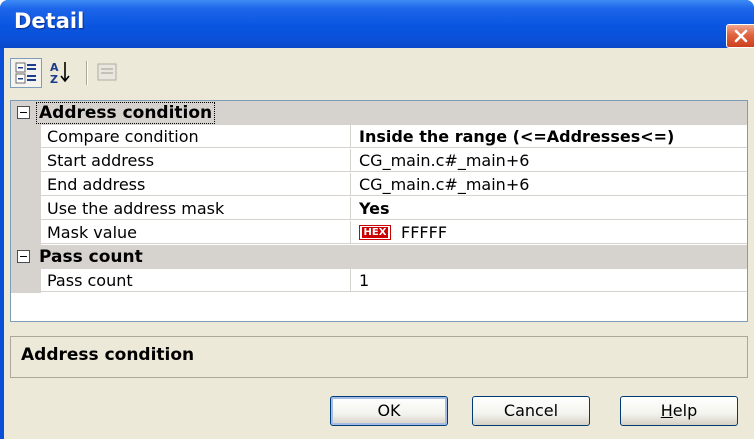 This screenshot has height=439, width=754. I want to click on ok-button: OK, so click(389, 411).